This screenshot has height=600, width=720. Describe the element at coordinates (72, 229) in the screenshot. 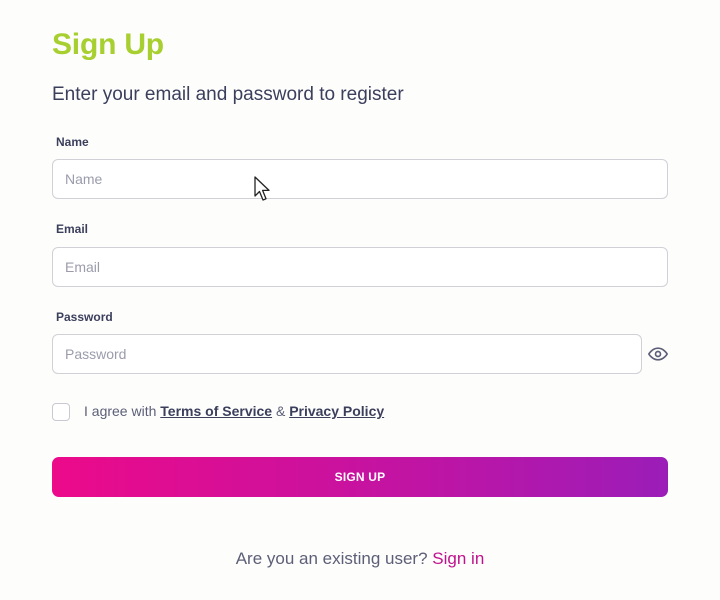

I see `email-label: Email` at that location.